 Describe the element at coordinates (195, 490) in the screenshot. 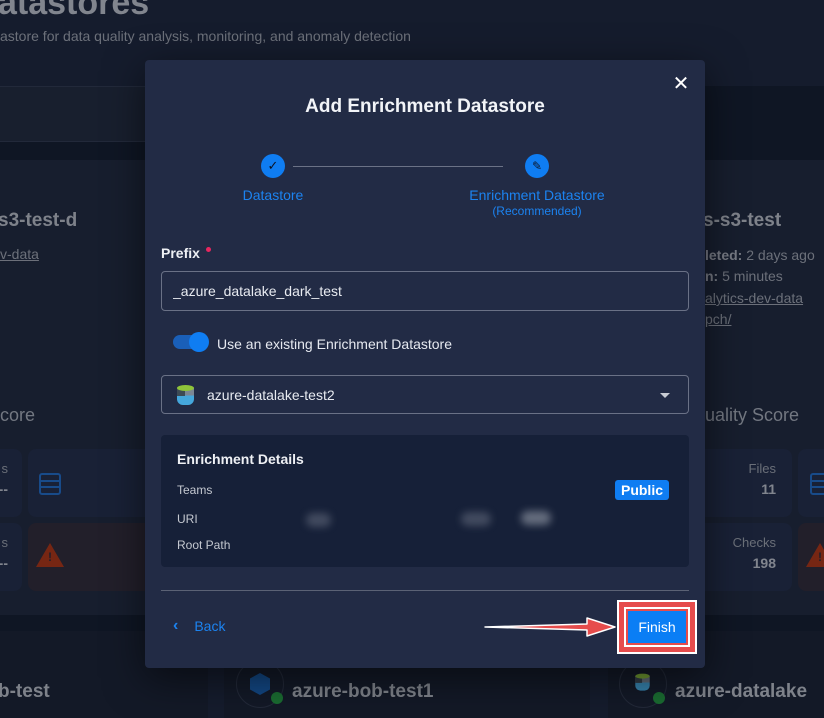

I see `teams-label: Teams` at that location.